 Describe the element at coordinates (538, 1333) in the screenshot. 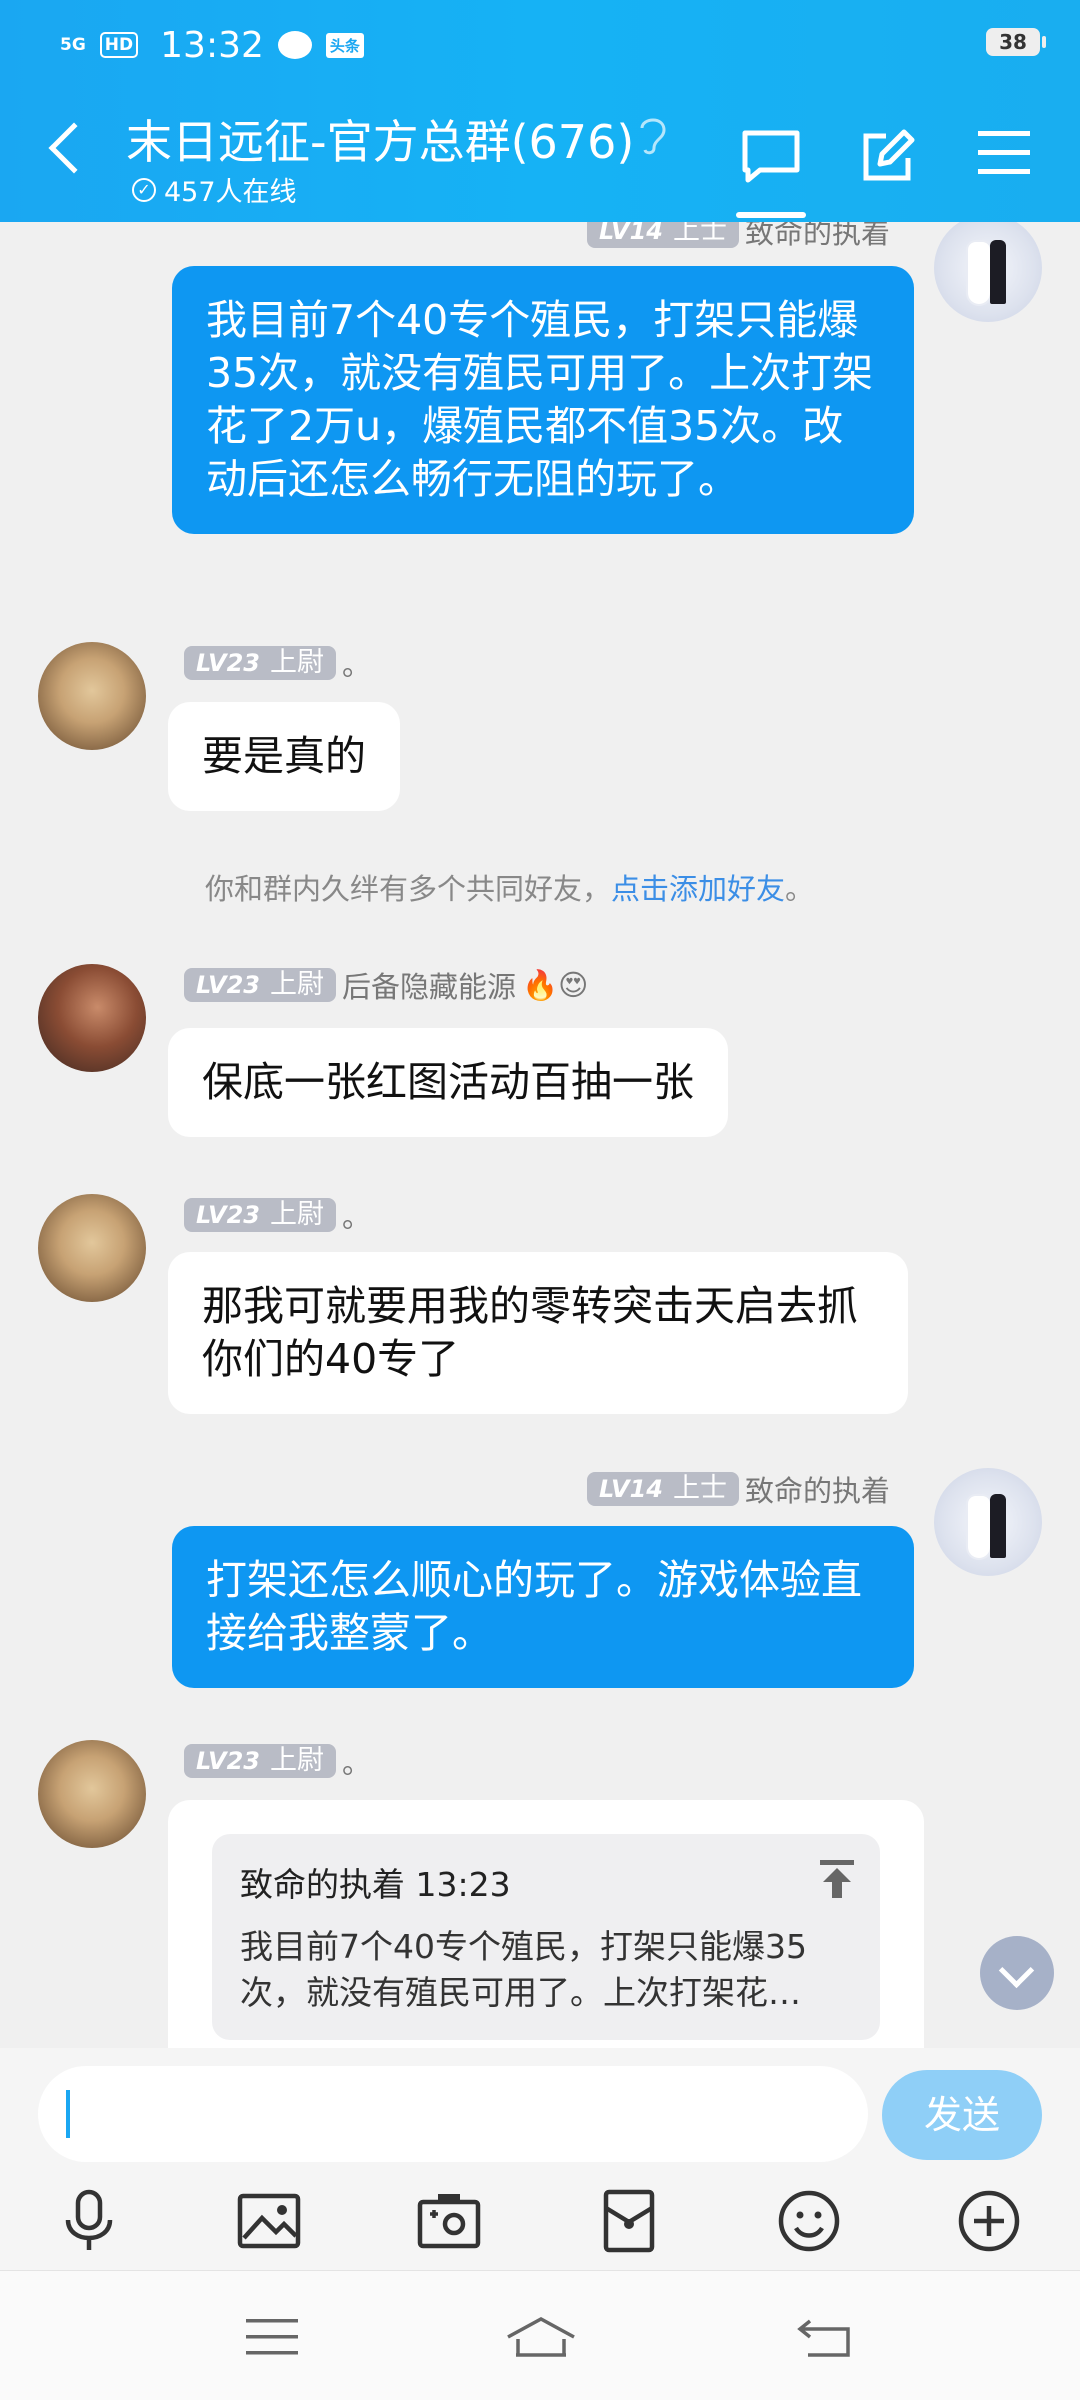

I see `message-bubble-other: 那我可就要用我的零转突击天启去抓你们的40专了` at that location.